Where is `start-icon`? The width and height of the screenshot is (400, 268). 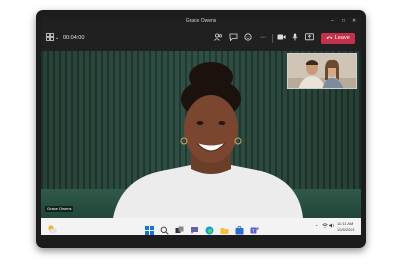 start-icon is located at coordinates (149, 228).